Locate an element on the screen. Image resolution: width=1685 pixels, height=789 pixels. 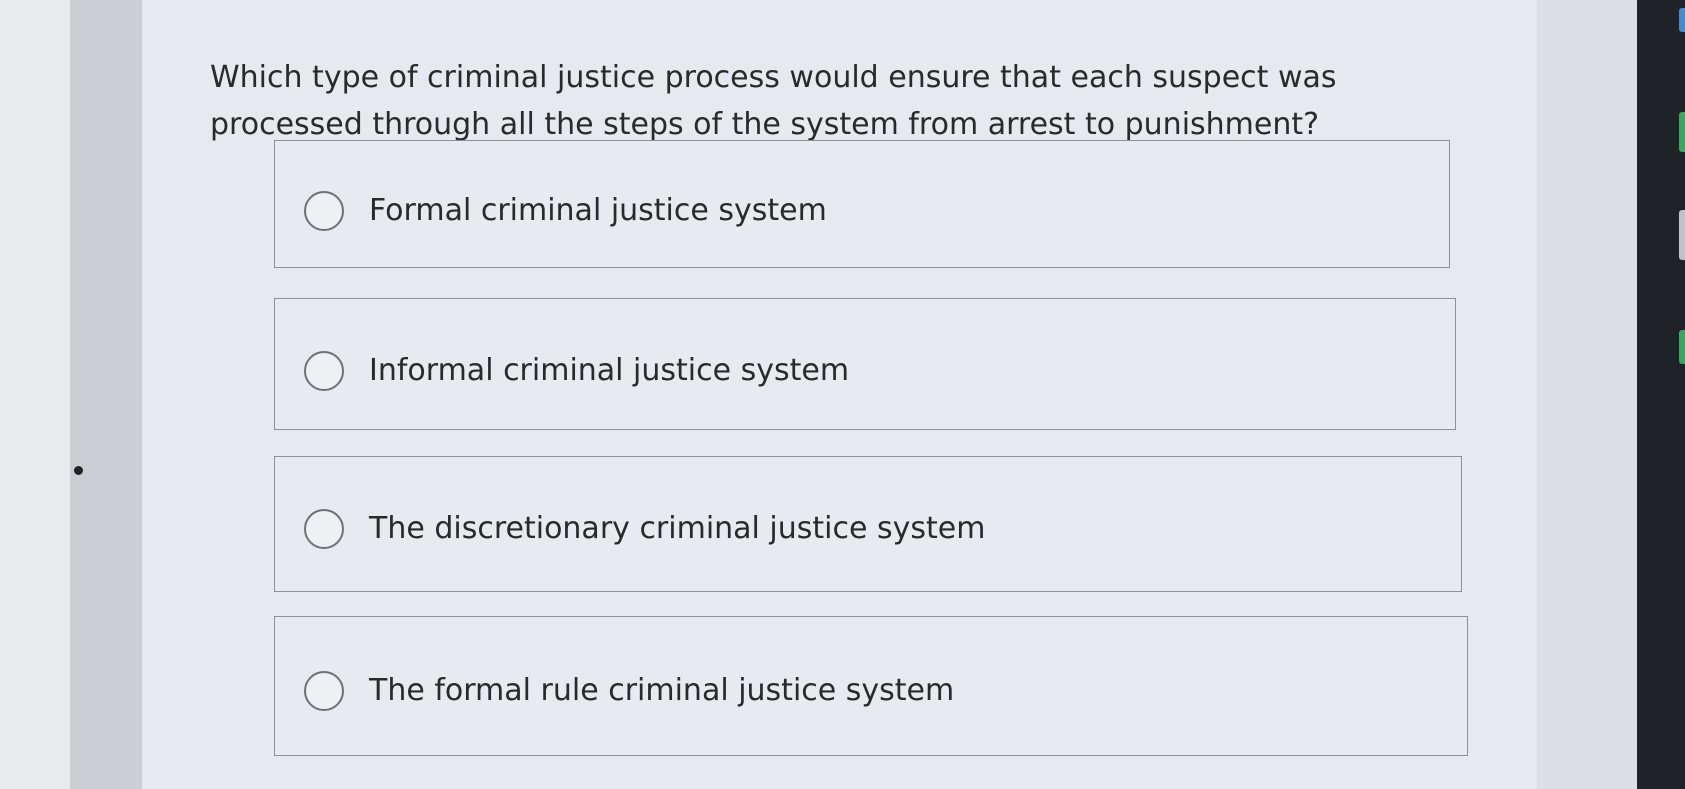
screen-edge is located at coordinates (1661, 394).